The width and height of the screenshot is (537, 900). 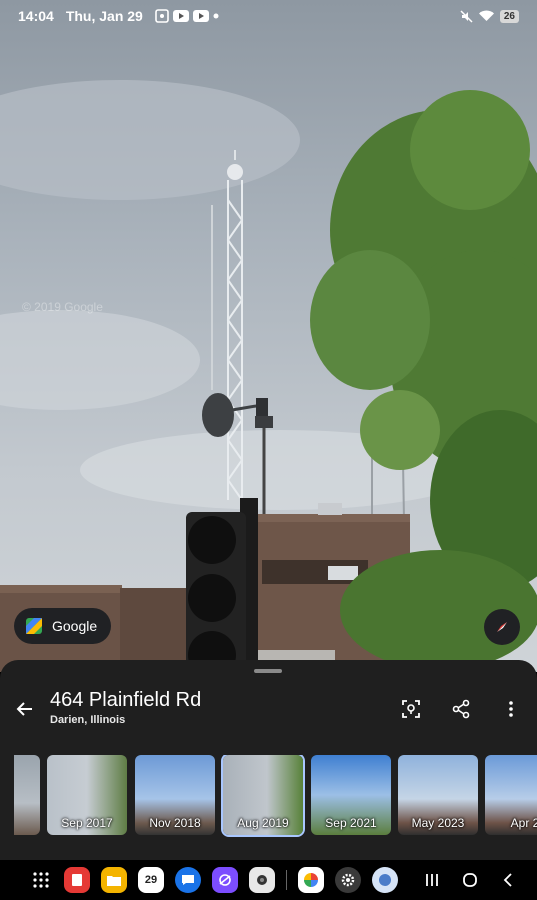 I want to click on notes-app-icon, so click(x=77, y=880).